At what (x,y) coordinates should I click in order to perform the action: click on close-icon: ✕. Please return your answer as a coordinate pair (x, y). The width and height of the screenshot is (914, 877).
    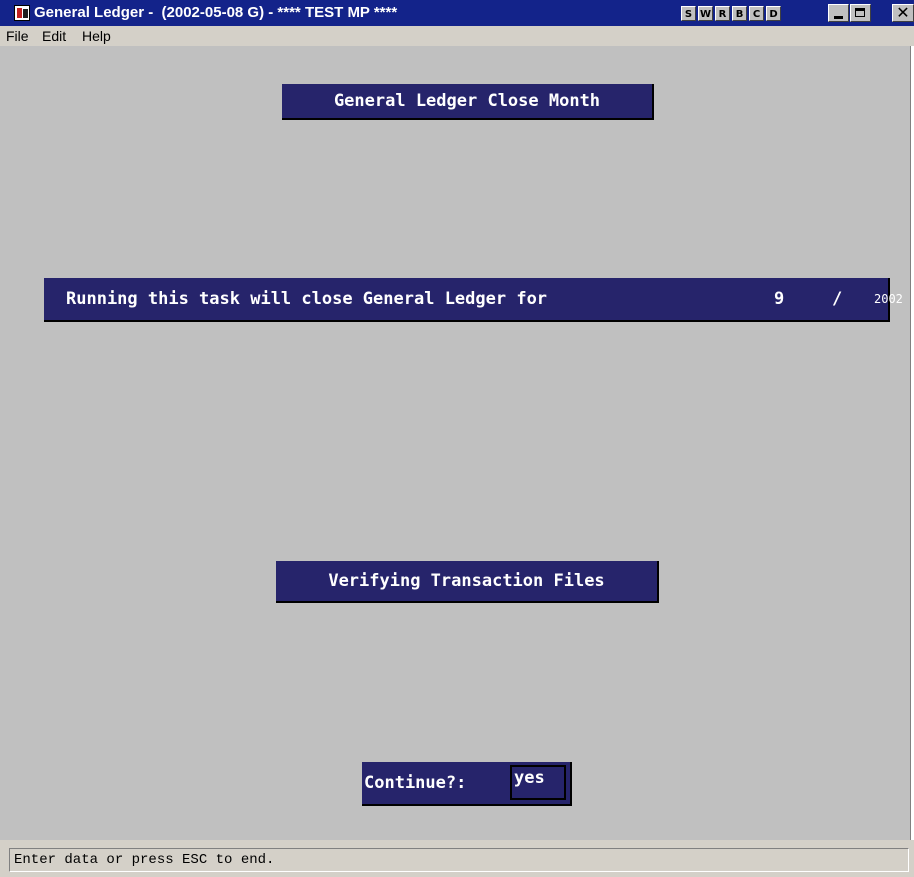
    Looking at the image, I should click on (903, 12).